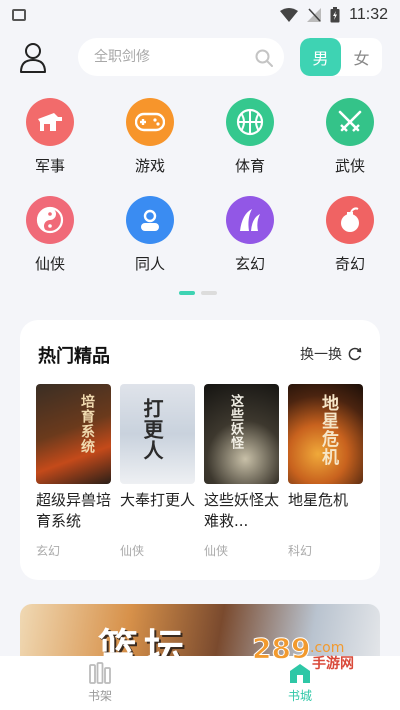  I want to click on book-title: 超级异兽培育系统, so click(73, 510).